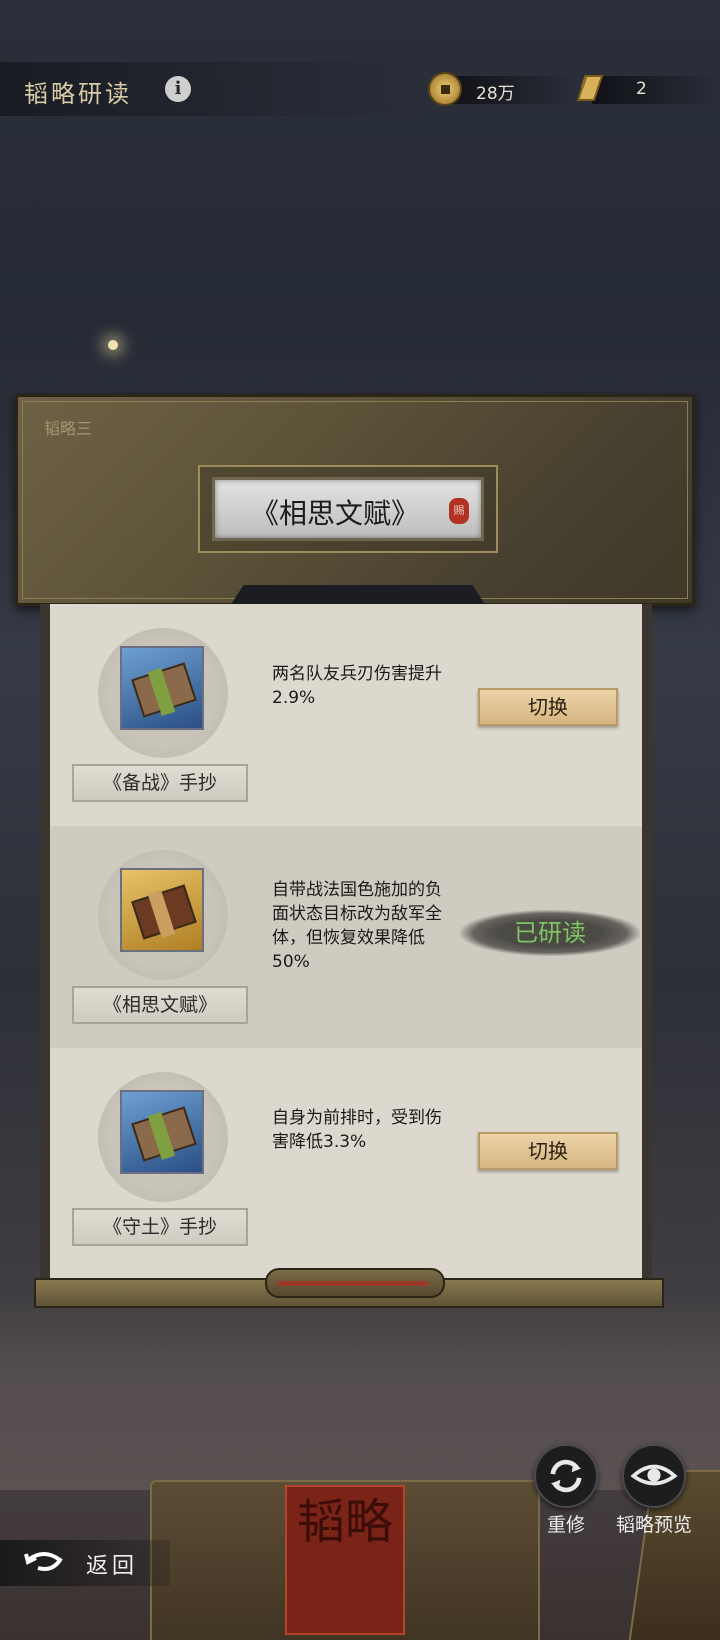 The width and height of the screenshot is (720, 1640). Describe the element at coordinates (112, 1566) in the screenshot. I see `back-label: 返回` at that location.